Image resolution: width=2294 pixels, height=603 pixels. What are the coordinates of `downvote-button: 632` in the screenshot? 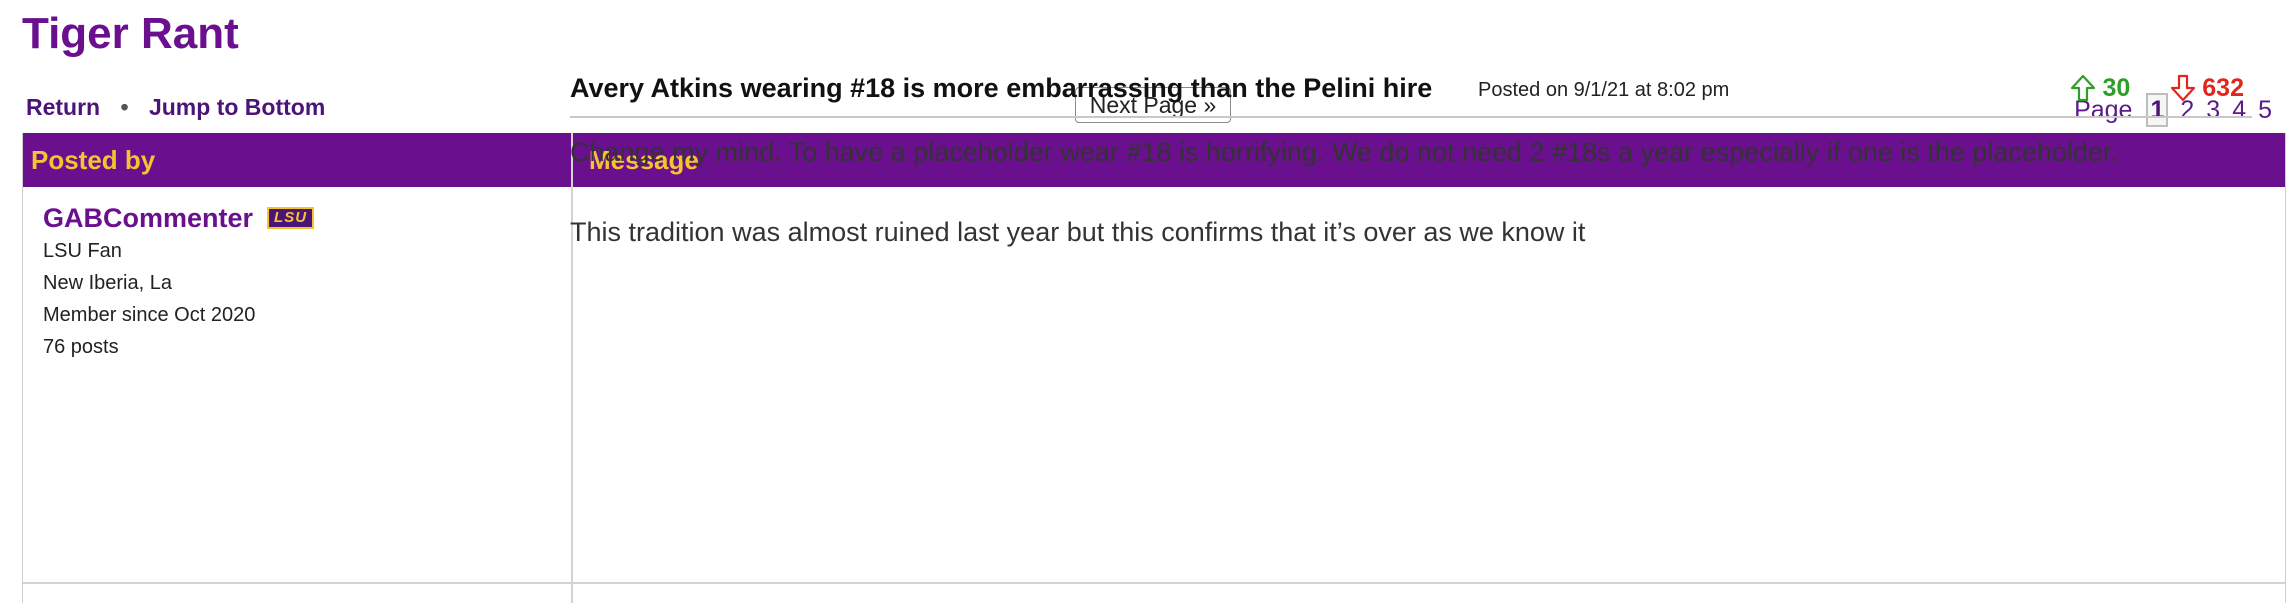 It's located at (2207, 88).